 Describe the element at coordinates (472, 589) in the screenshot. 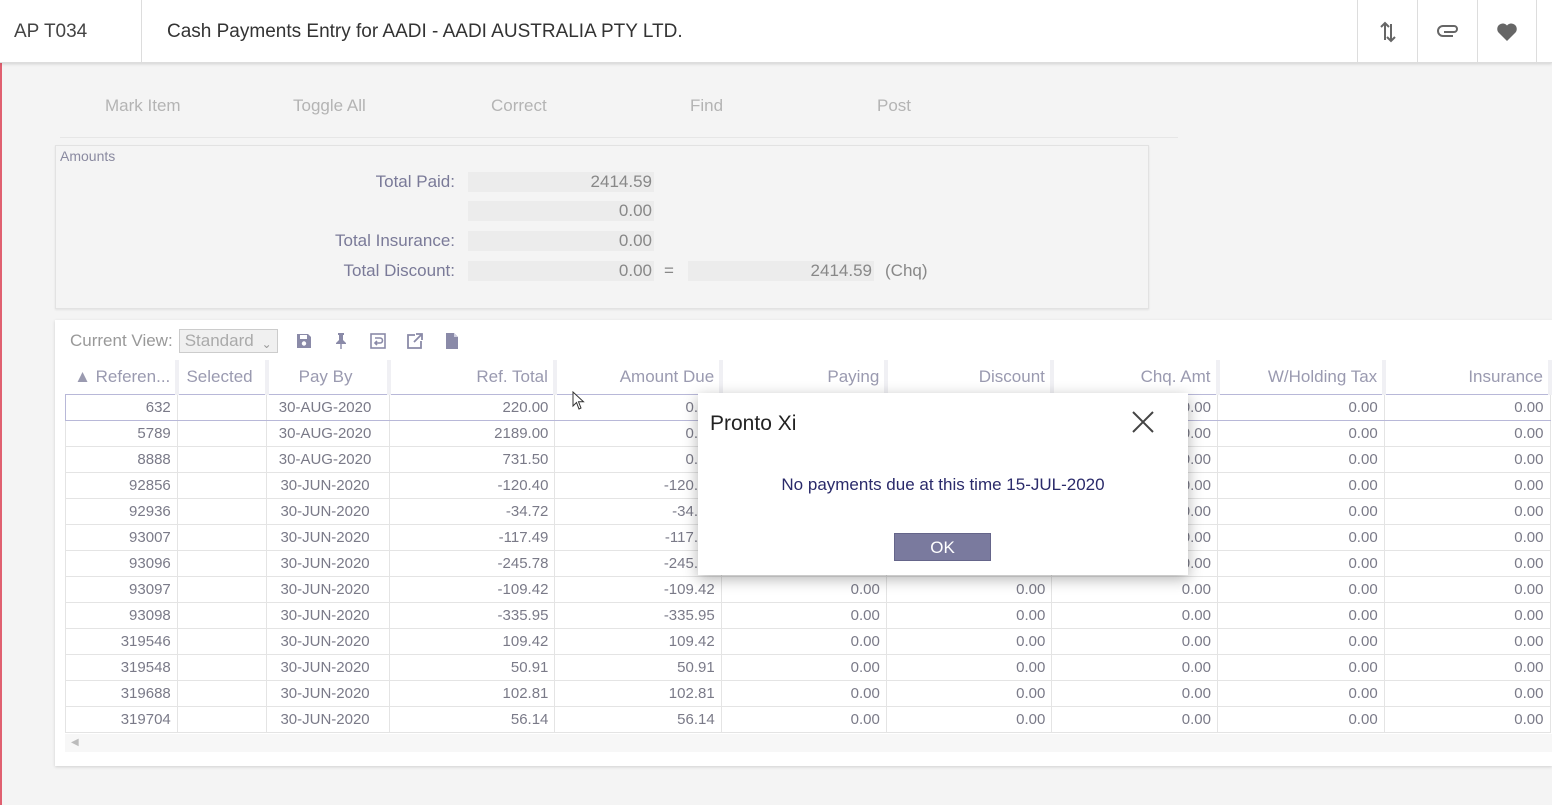

I see `table-cell: -109.42` at that location.